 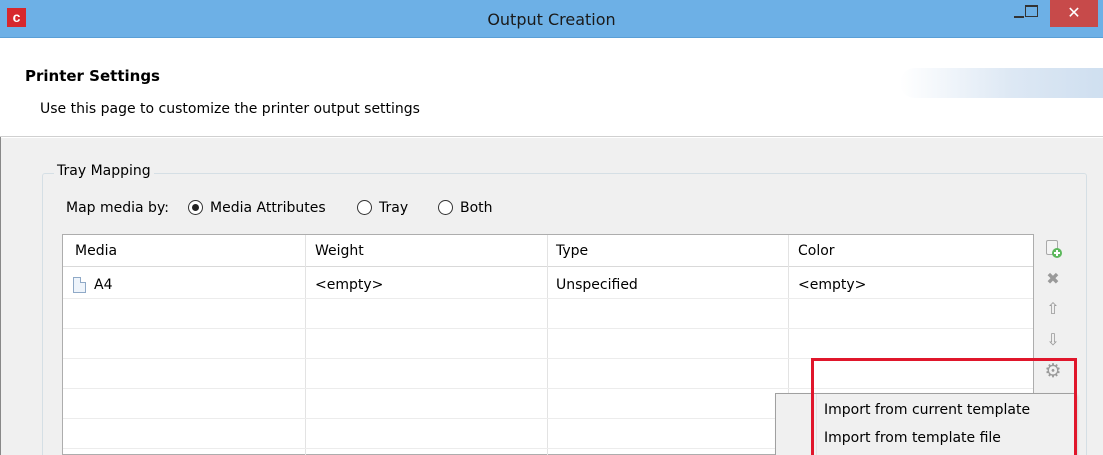 I want to click on move-up-icon: ⇧, so click(x=1053, y=309).